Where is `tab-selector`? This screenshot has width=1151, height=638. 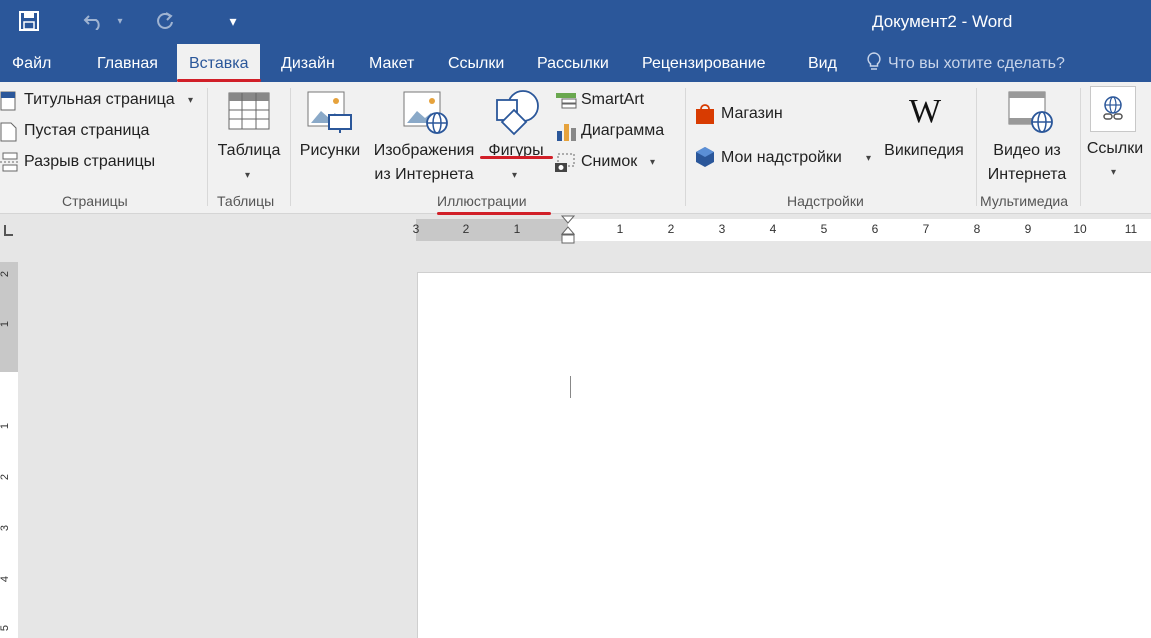
tab-selector is located at coordinates (10, 230).